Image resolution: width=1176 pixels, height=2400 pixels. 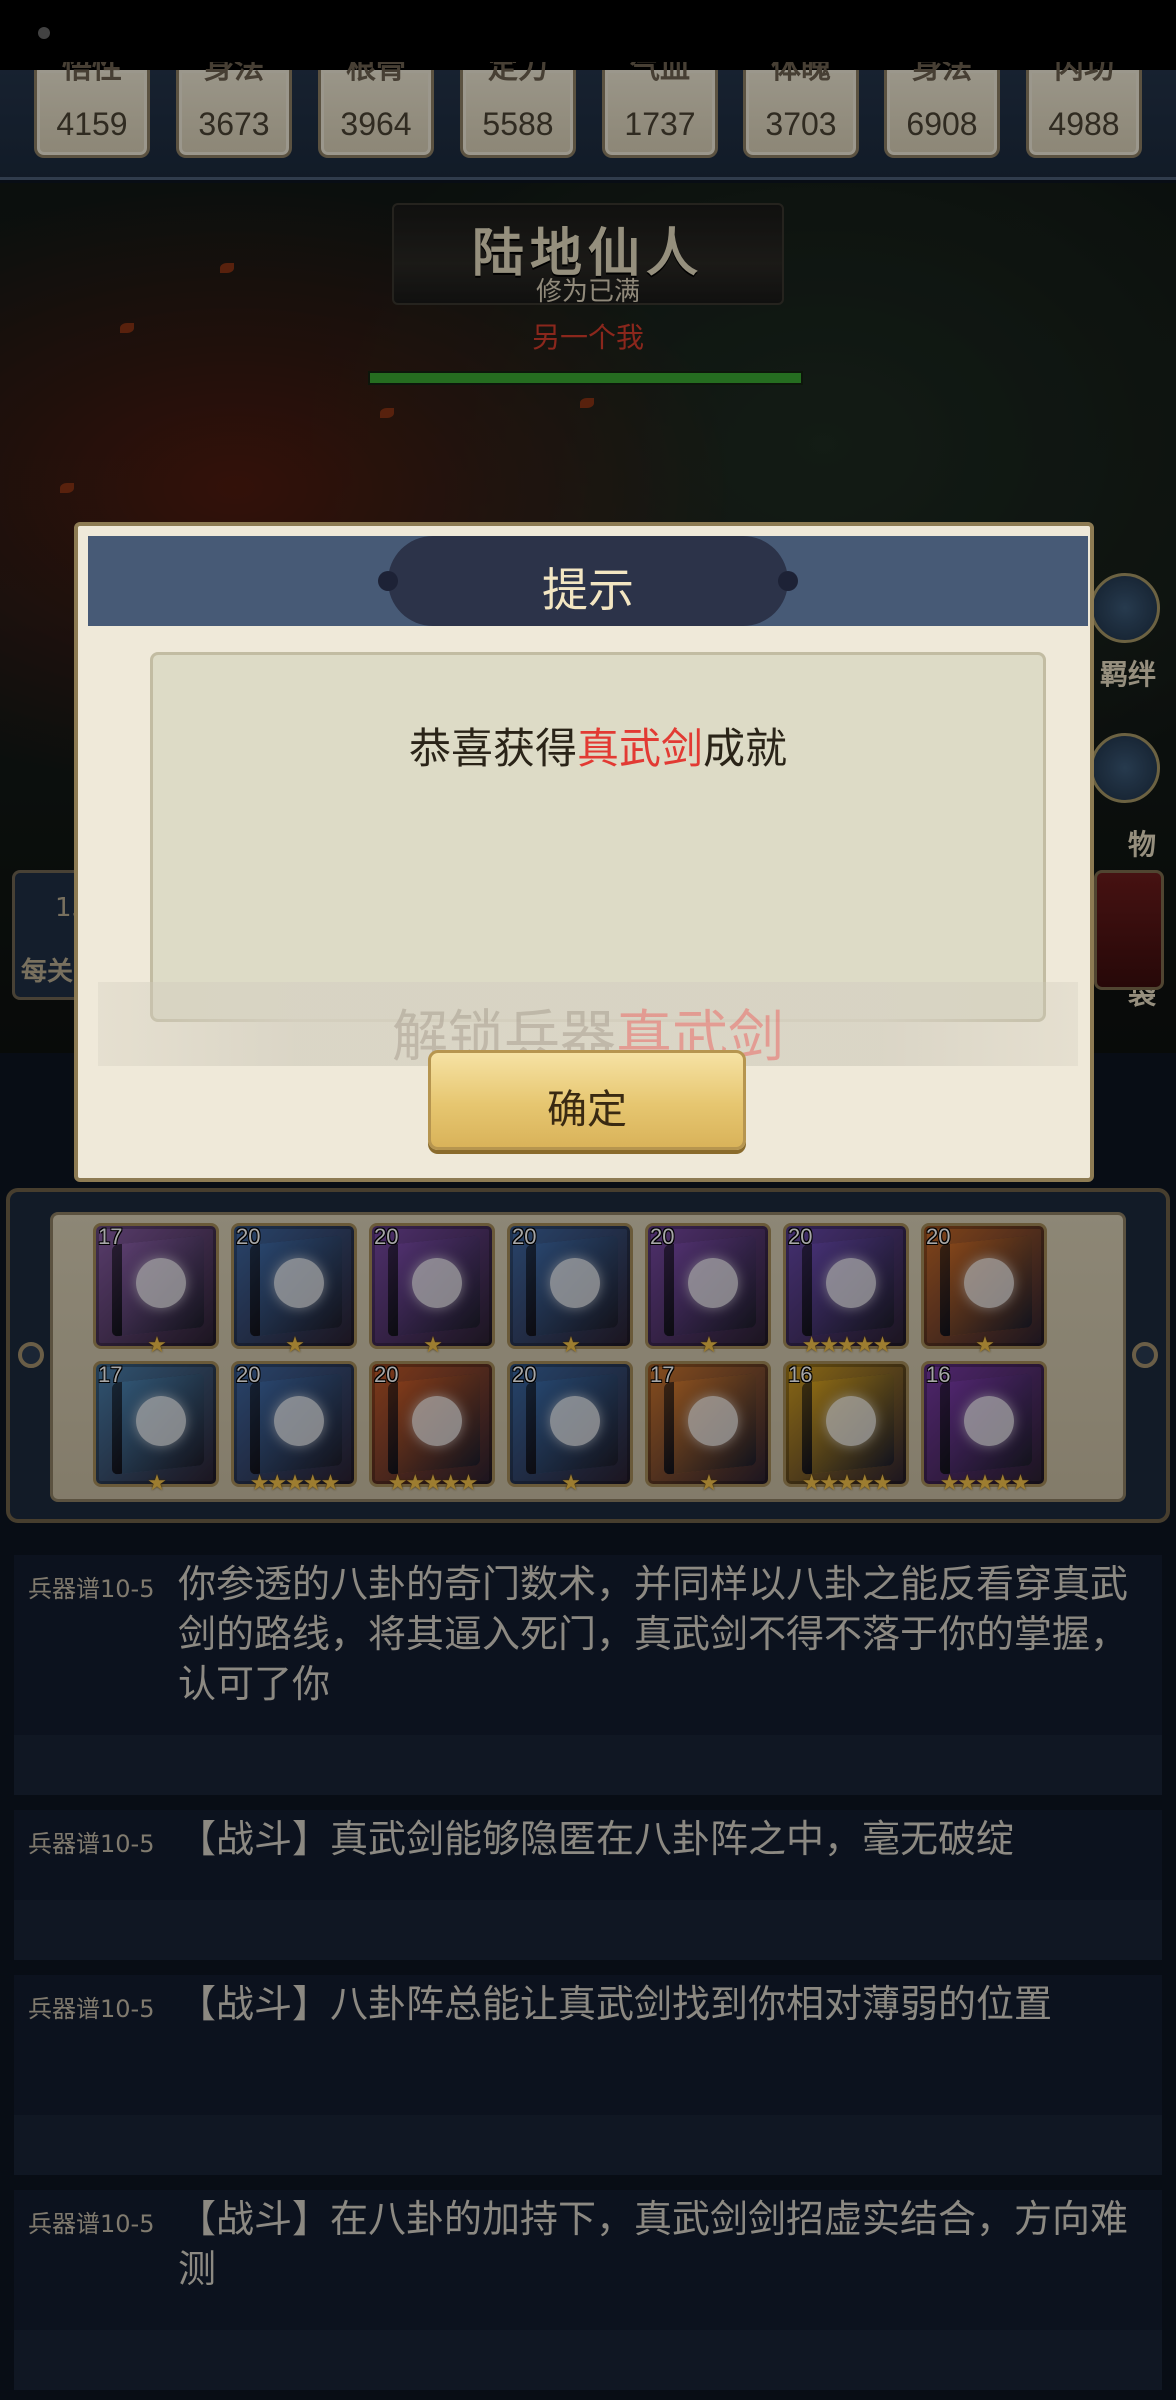 I want to click on confirm-label: 确定, so click(x=587, y=1110).